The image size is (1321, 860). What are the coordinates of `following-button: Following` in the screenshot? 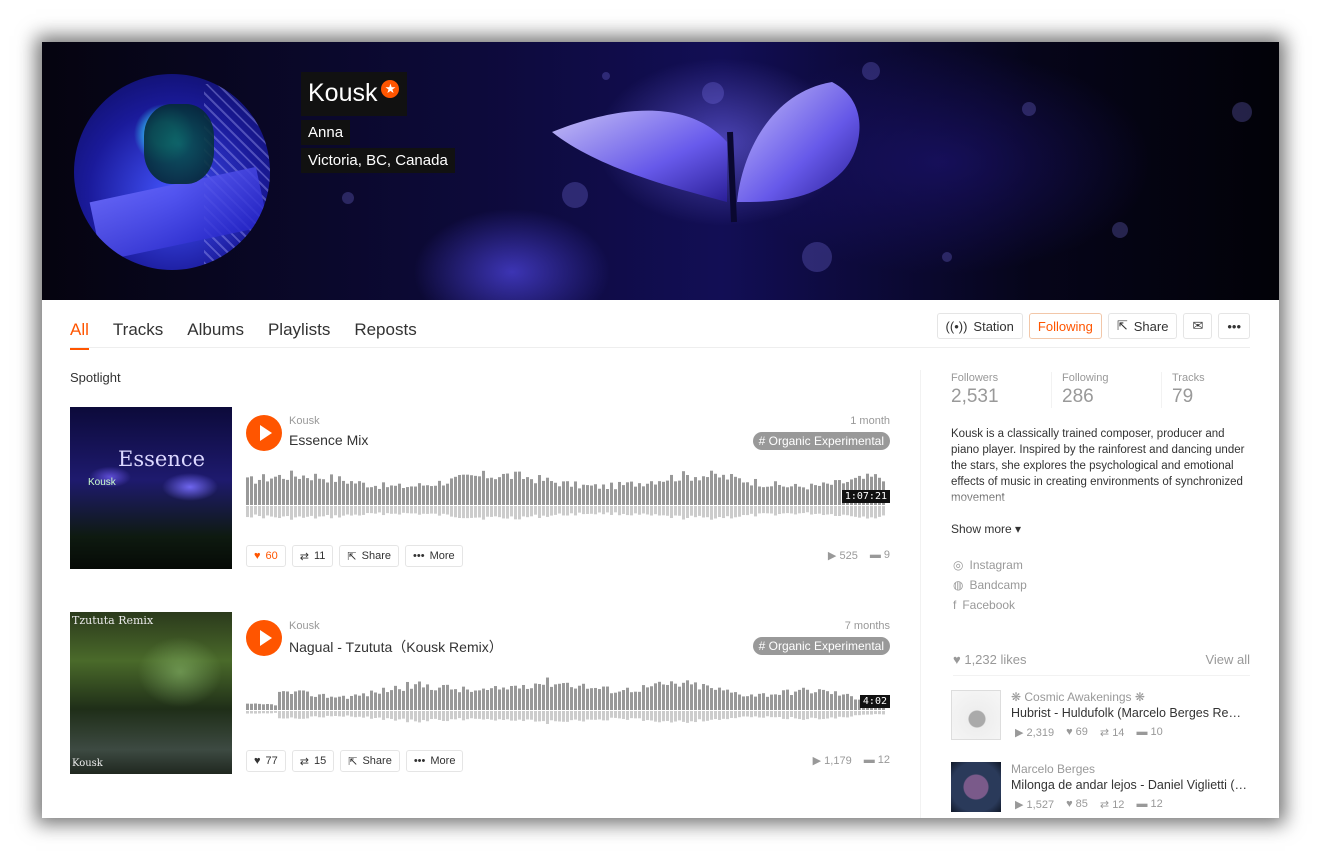 It's located at (1065, 326).